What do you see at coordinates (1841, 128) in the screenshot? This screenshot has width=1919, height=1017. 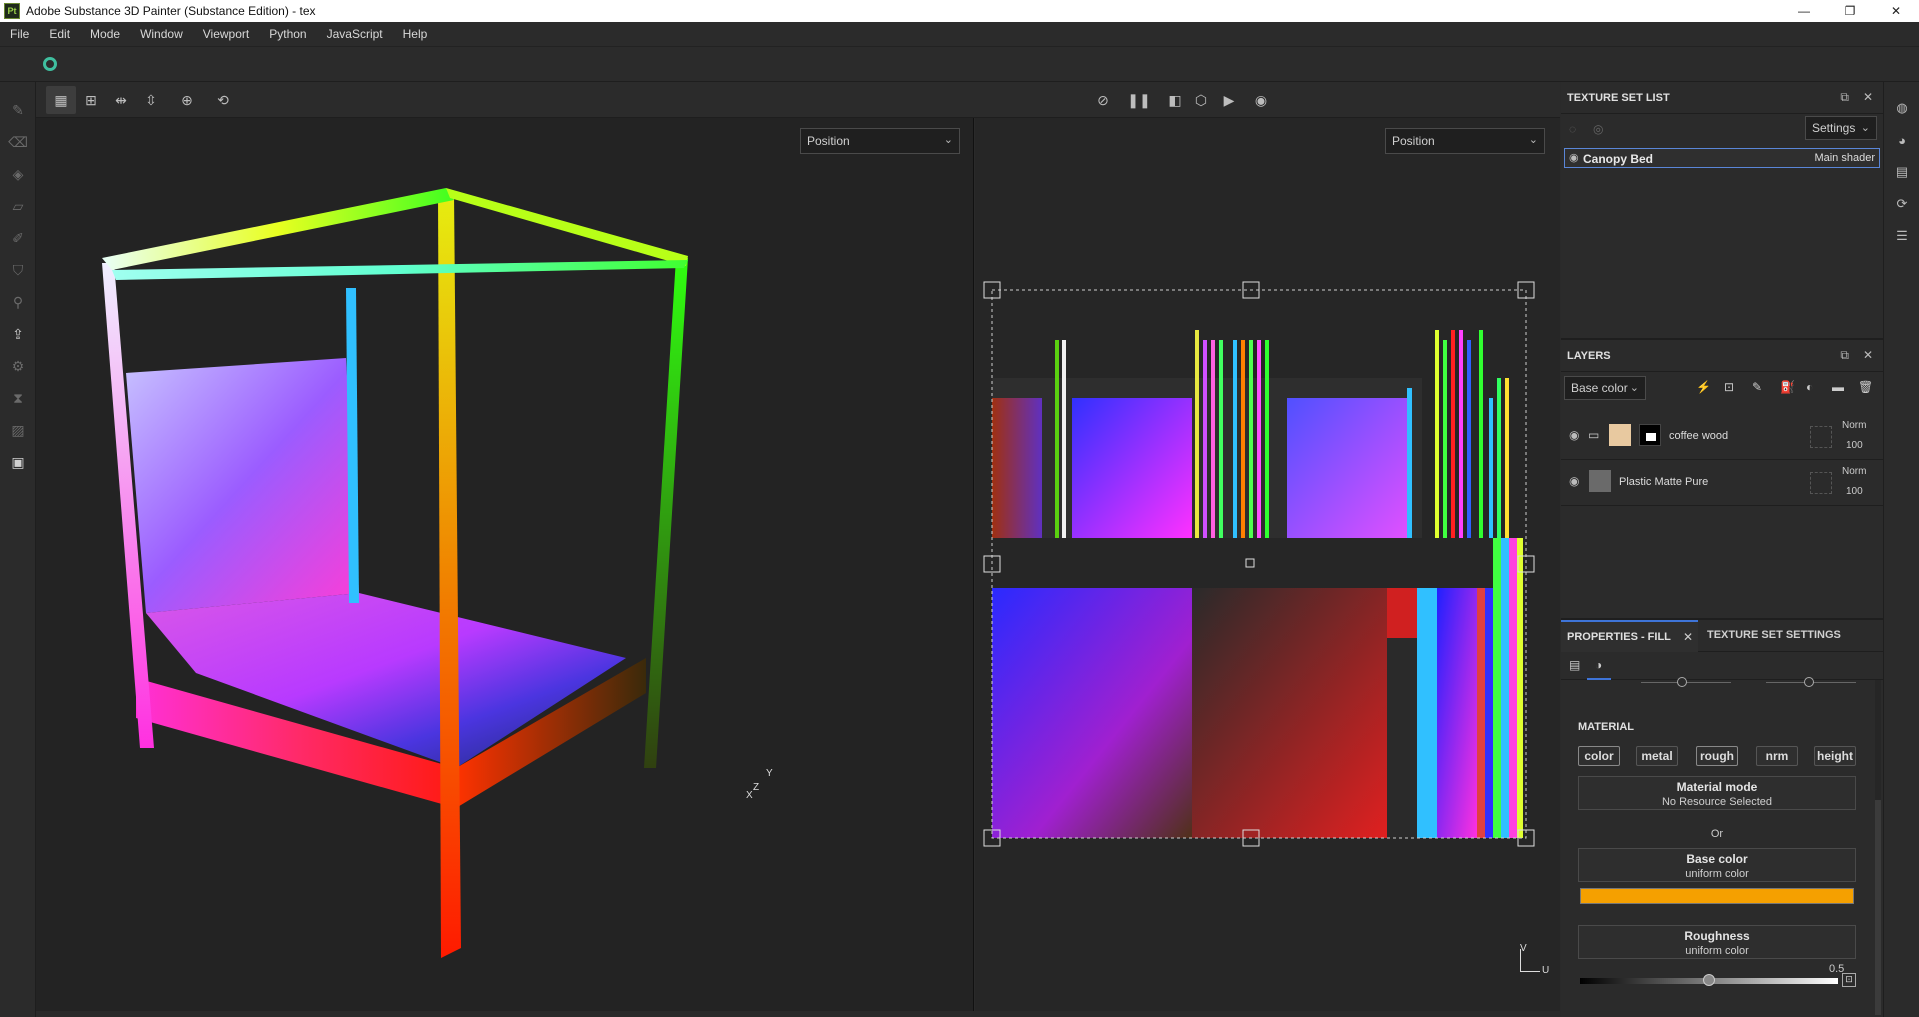 I see `settings-dropdown: Settings ⌄` at bounding box center [1841, 128].